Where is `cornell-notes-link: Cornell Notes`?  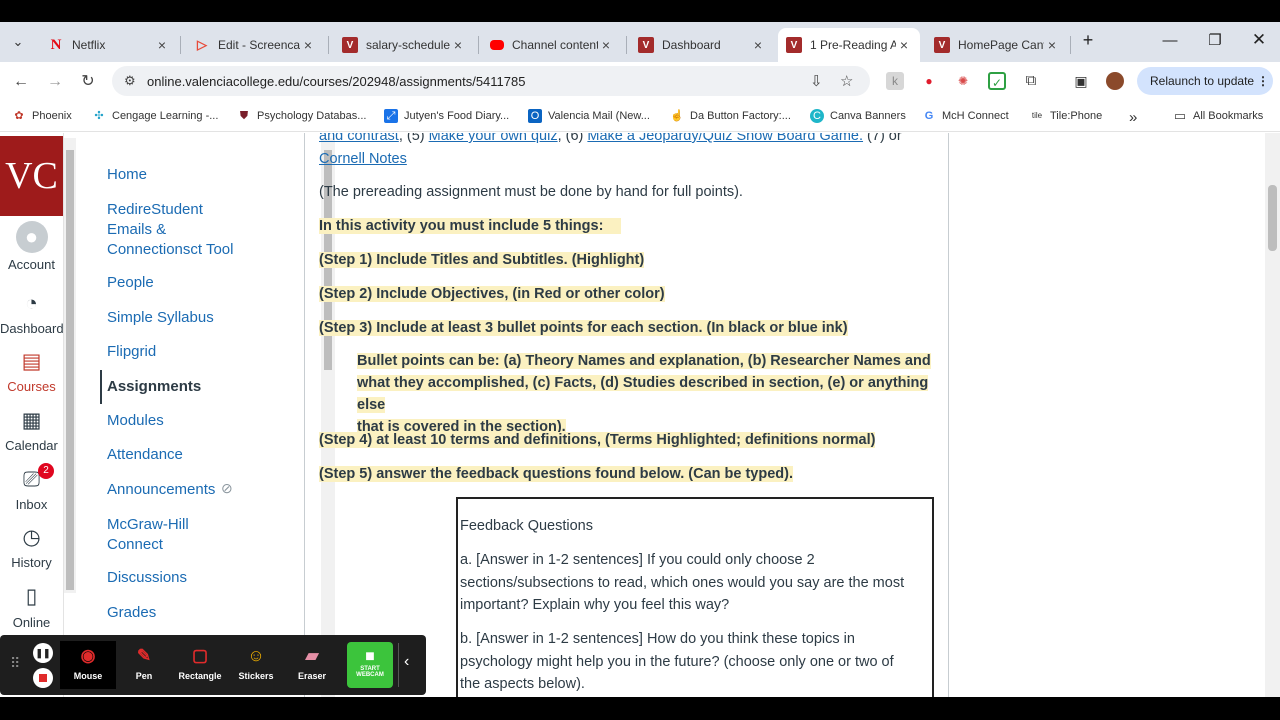
cornell-notes-link: Cornell Notes is located at coordinates (363, 159).